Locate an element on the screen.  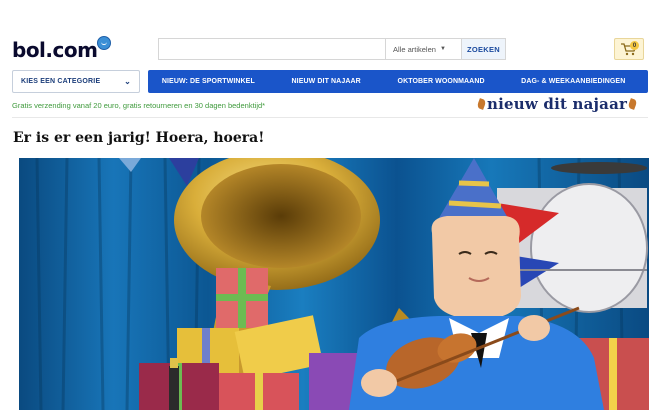
search-scope-select: Alle artikelen ▼ is located at coordinates (423, 49).